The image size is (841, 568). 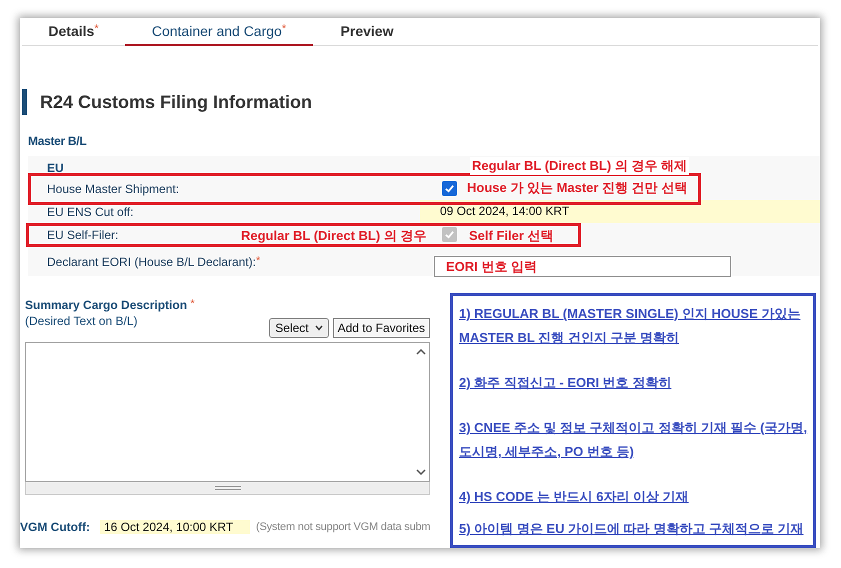 I want to click on accent-bar, so click(x=24, y=102).